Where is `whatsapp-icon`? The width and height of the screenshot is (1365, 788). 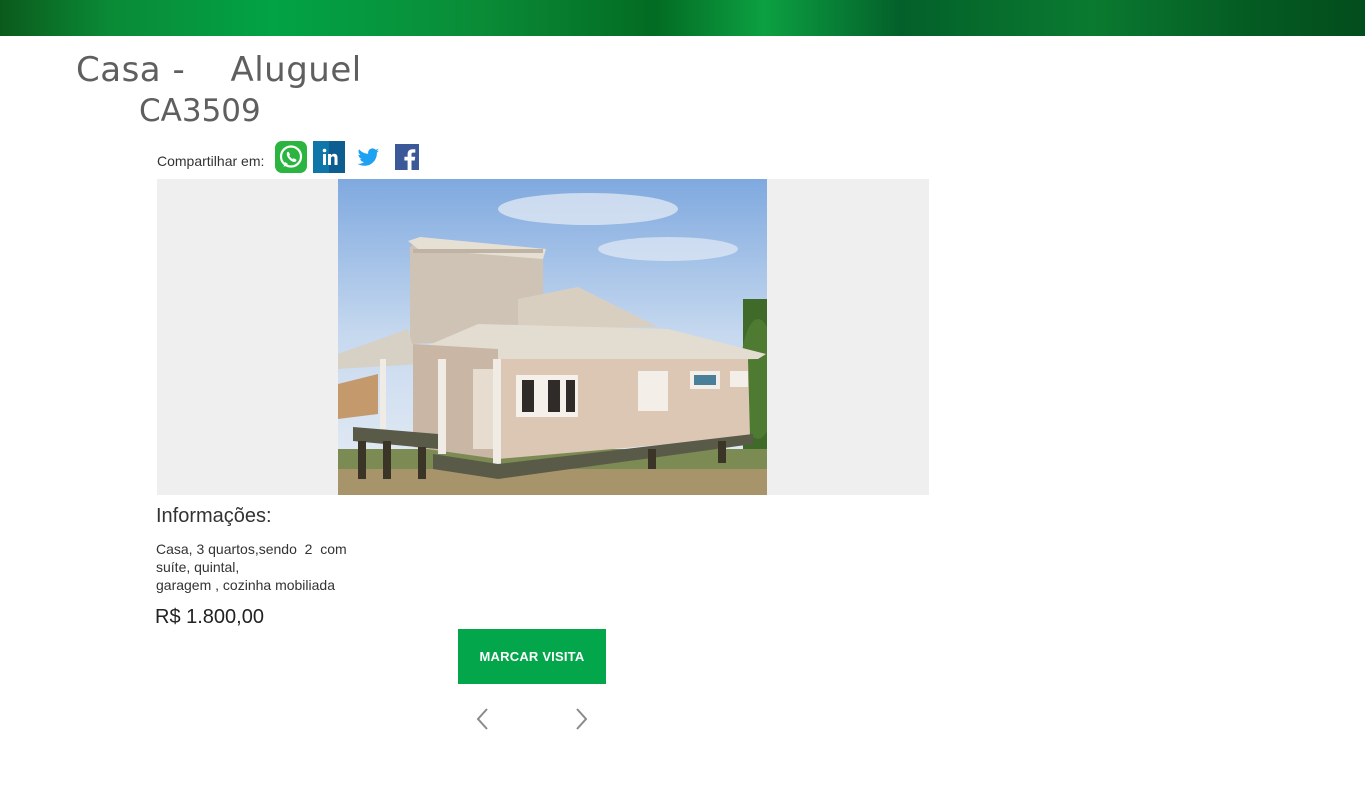
whatsapp-icon is located at coordinates (291, 157).